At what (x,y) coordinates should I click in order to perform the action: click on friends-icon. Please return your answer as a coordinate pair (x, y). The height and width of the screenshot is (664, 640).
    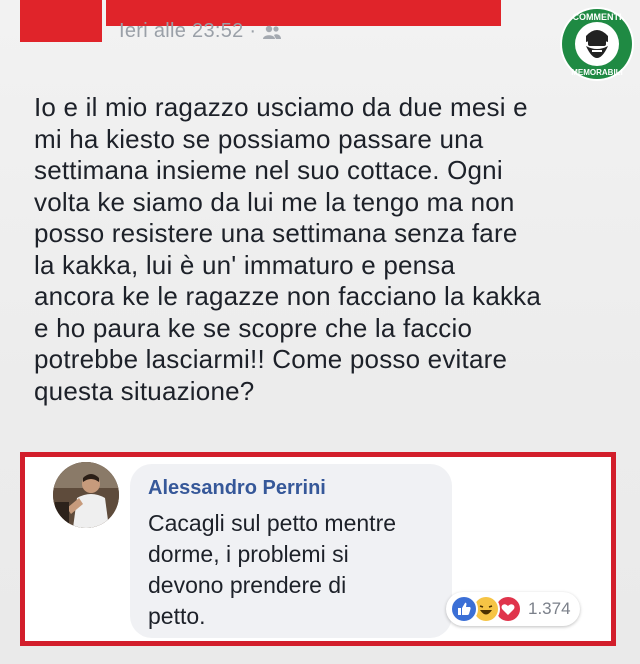
    Looking at the image, I should click on (272, 32).